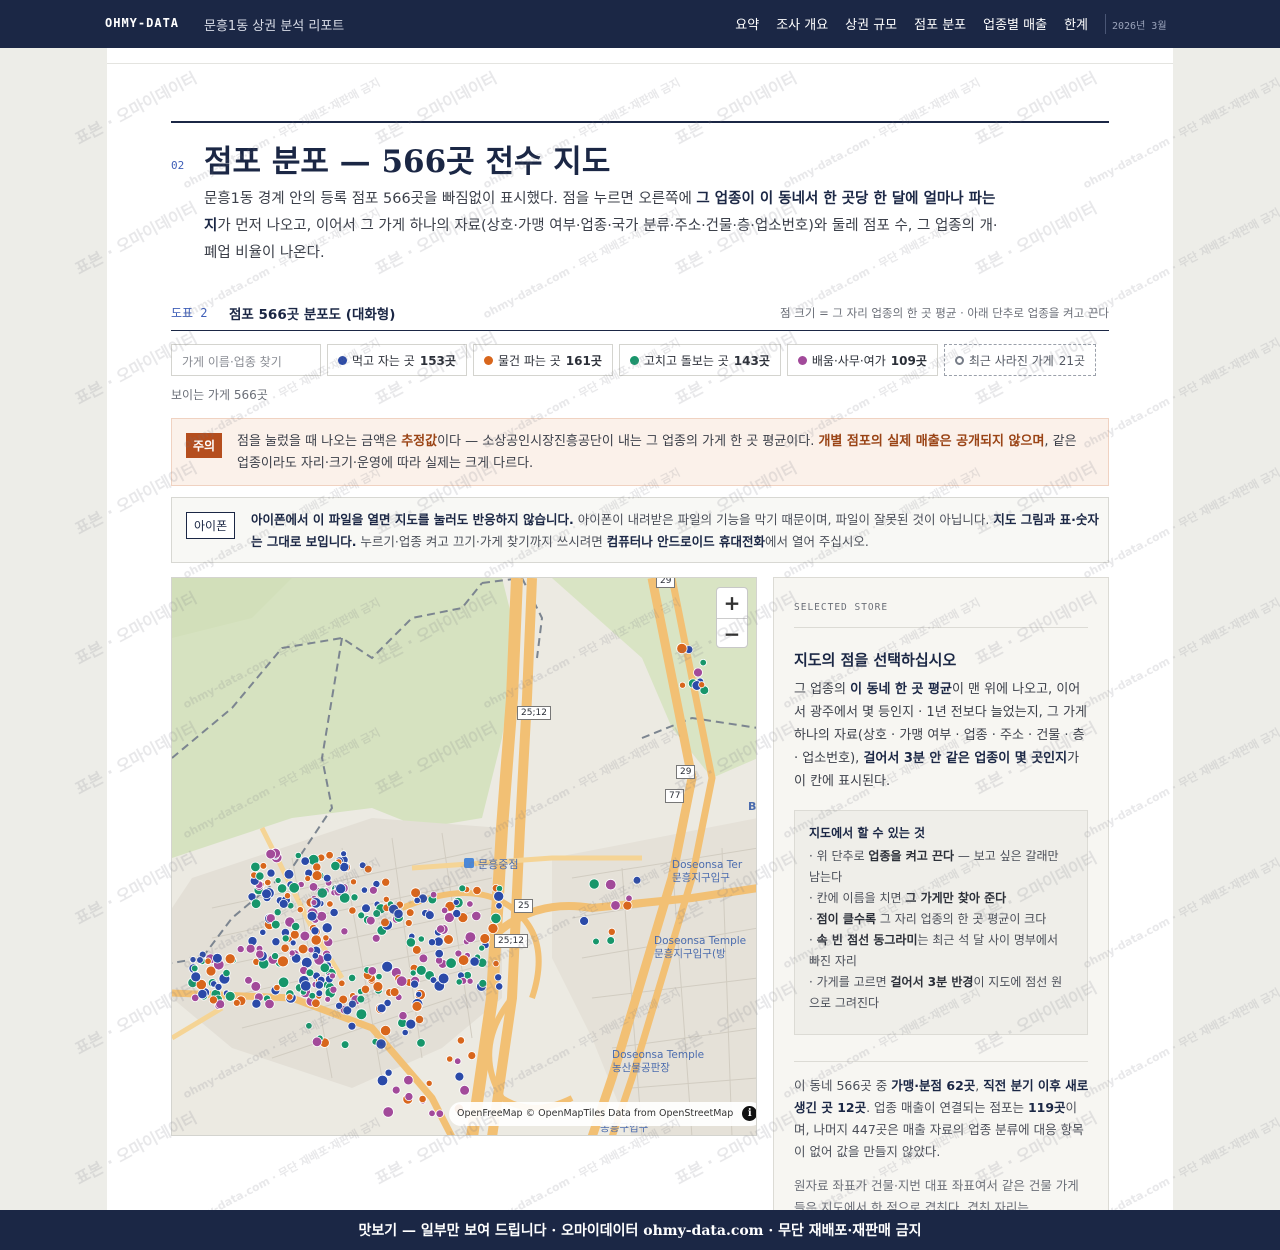 The height and width of the screenshot is (1250, 1280). I want to click on info-icon: i, so click(749, 1113).